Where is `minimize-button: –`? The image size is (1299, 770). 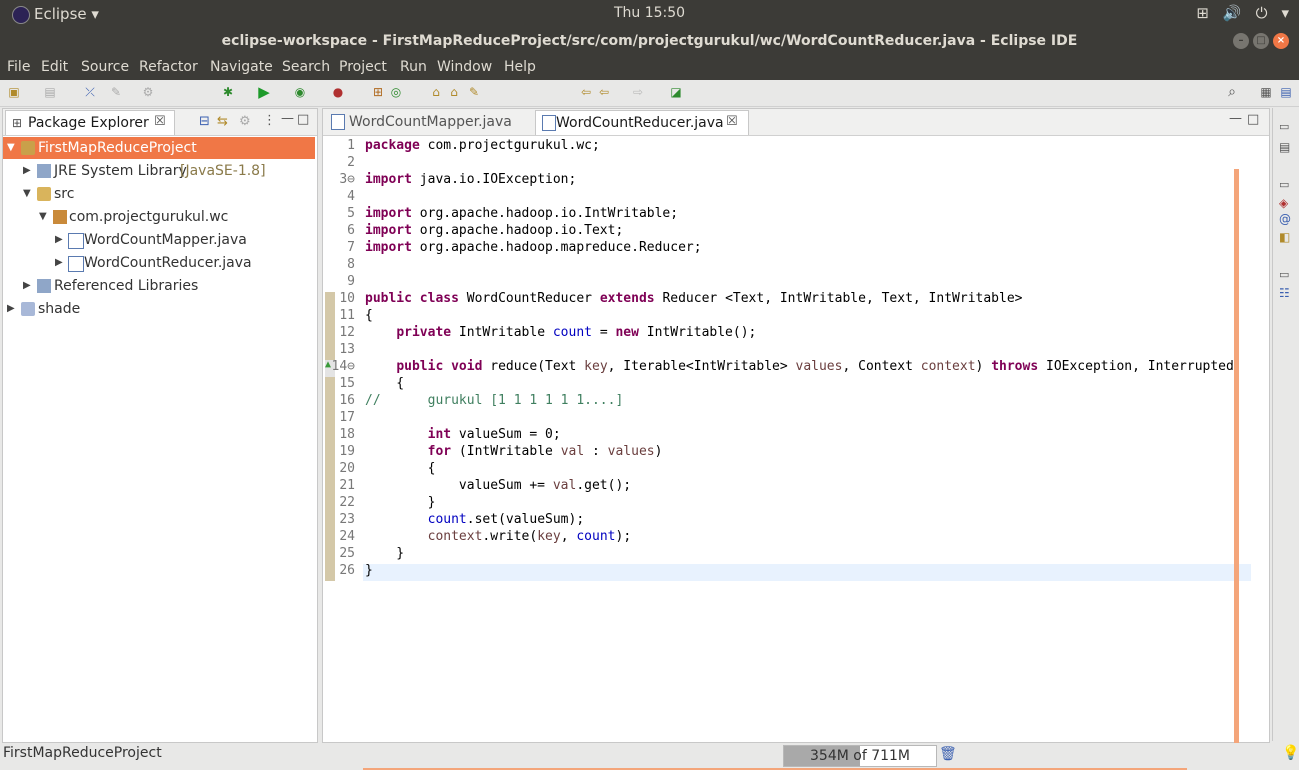 minimize-button: – is located at coordinates (1241, 41).